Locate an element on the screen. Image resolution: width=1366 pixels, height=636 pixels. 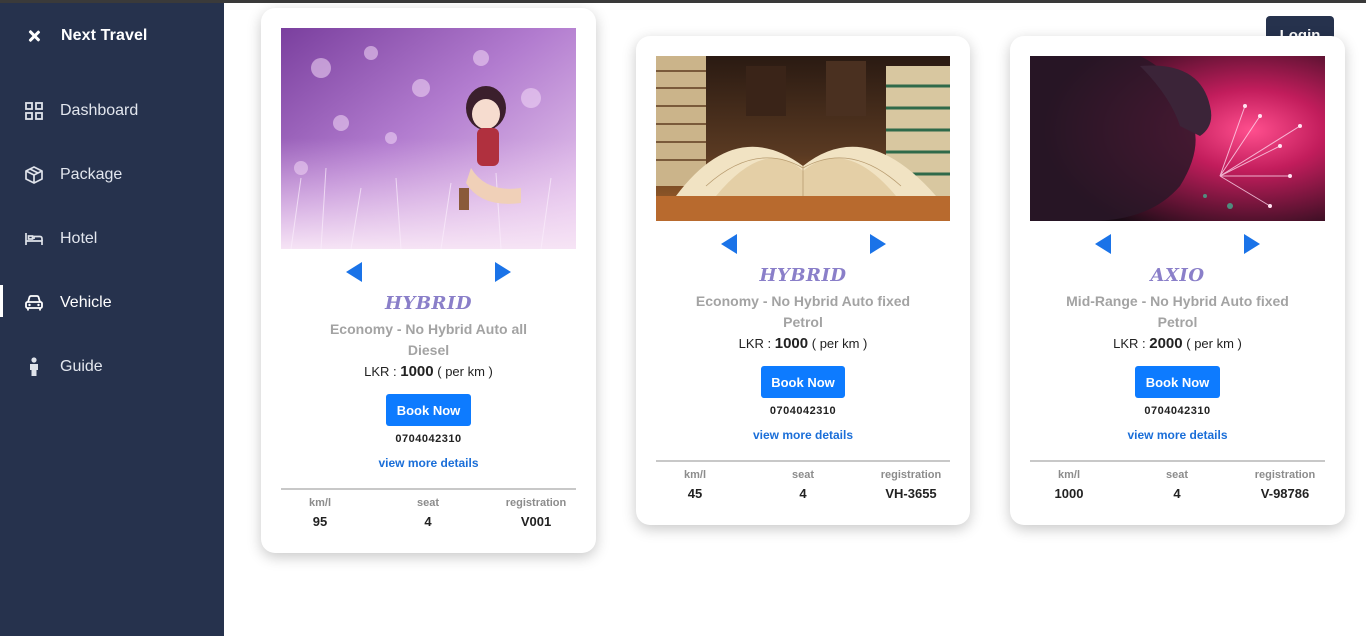
vehicle-name: AXIO is located at coordinates (1177, 275).